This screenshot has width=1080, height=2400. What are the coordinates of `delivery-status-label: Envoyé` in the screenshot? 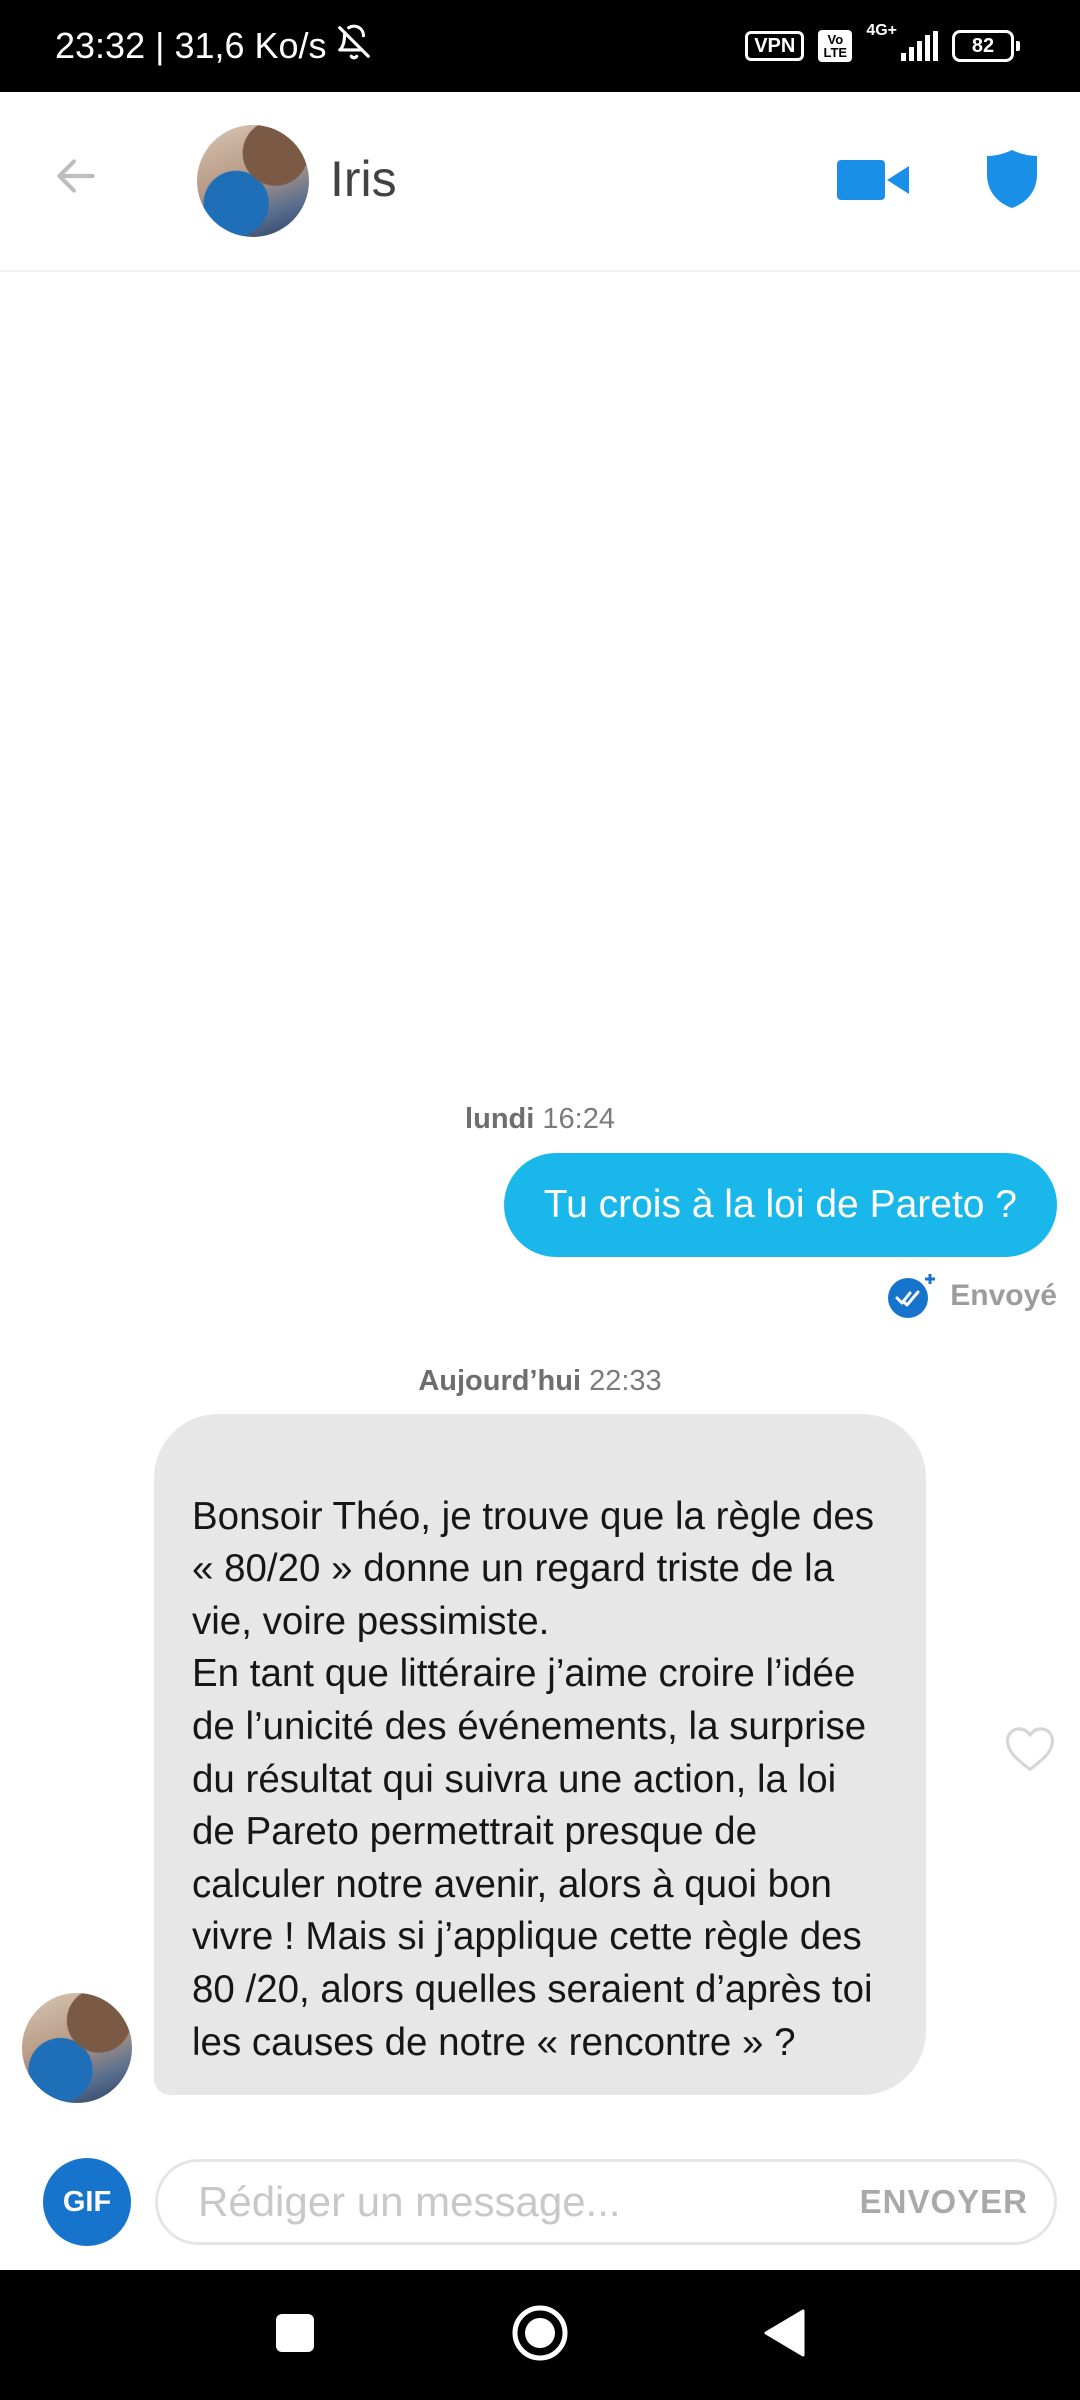 It's located at (1003, 1295).